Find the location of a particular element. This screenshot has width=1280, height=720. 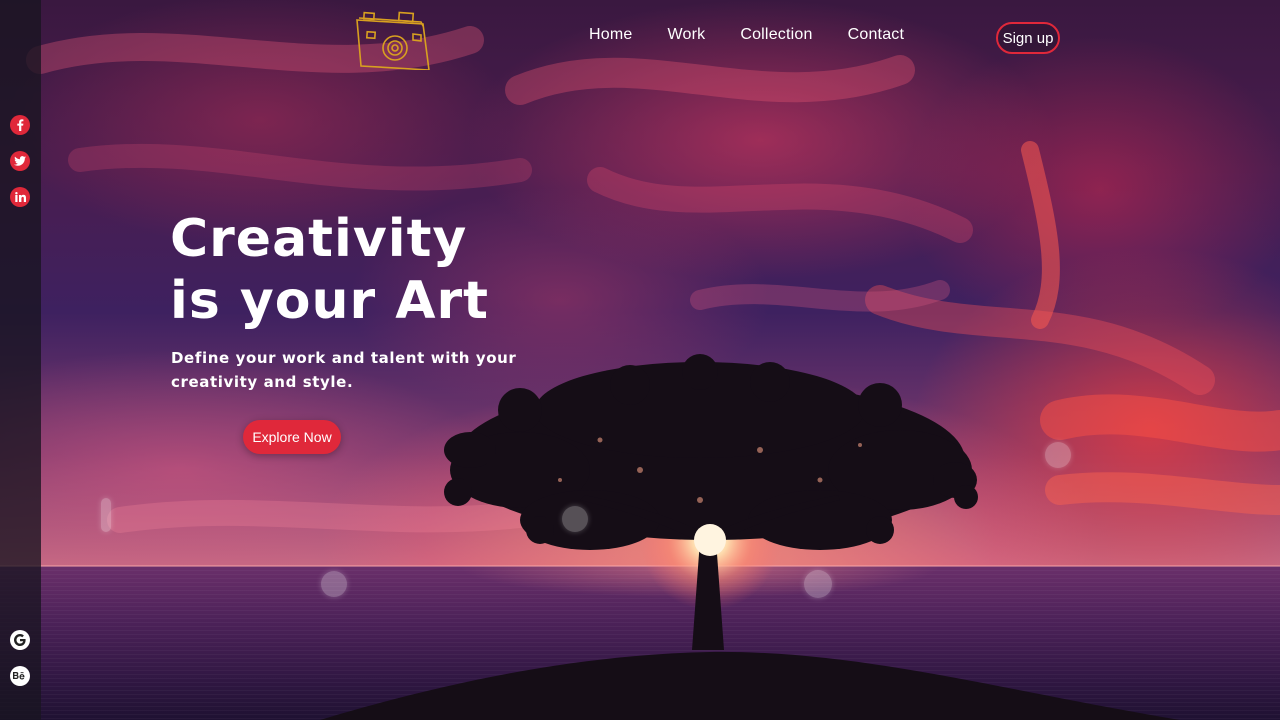

nav-collection: Collection is located at coordinates (776, 35).